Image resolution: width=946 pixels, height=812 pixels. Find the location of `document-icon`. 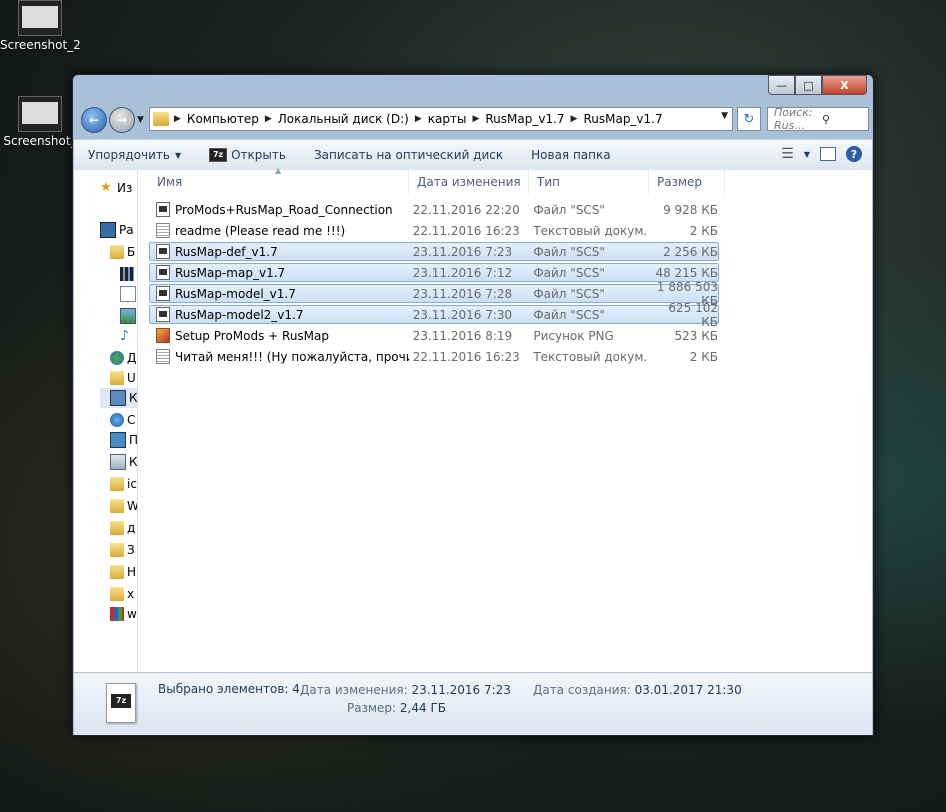

document-icon is located at coordinates (128, 294).